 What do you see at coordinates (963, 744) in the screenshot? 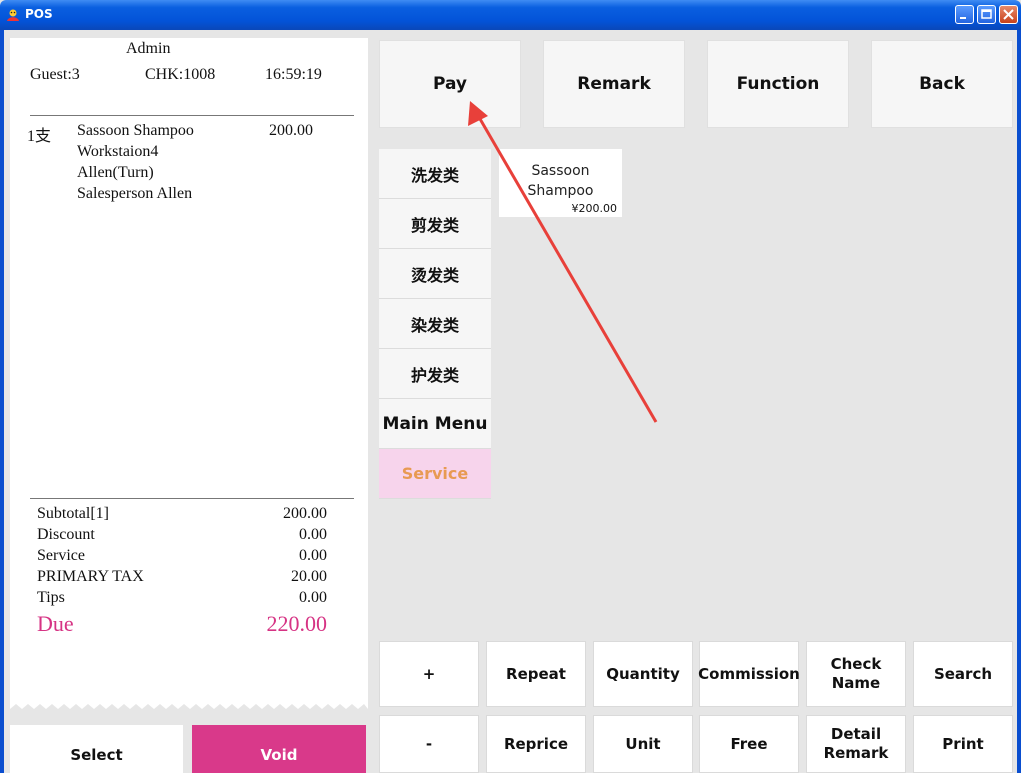
I see `print-button: Print` at bounding box center [963, 744].